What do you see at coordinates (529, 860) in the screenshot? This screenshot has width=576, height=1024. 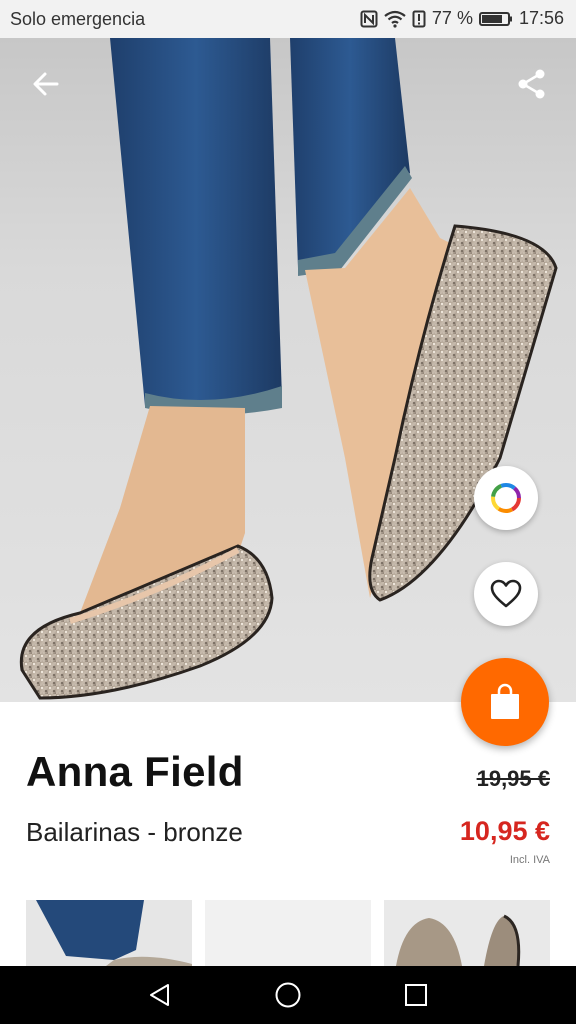 I see `tax-note: Incl. IVA` at bounding box center [529, 860].